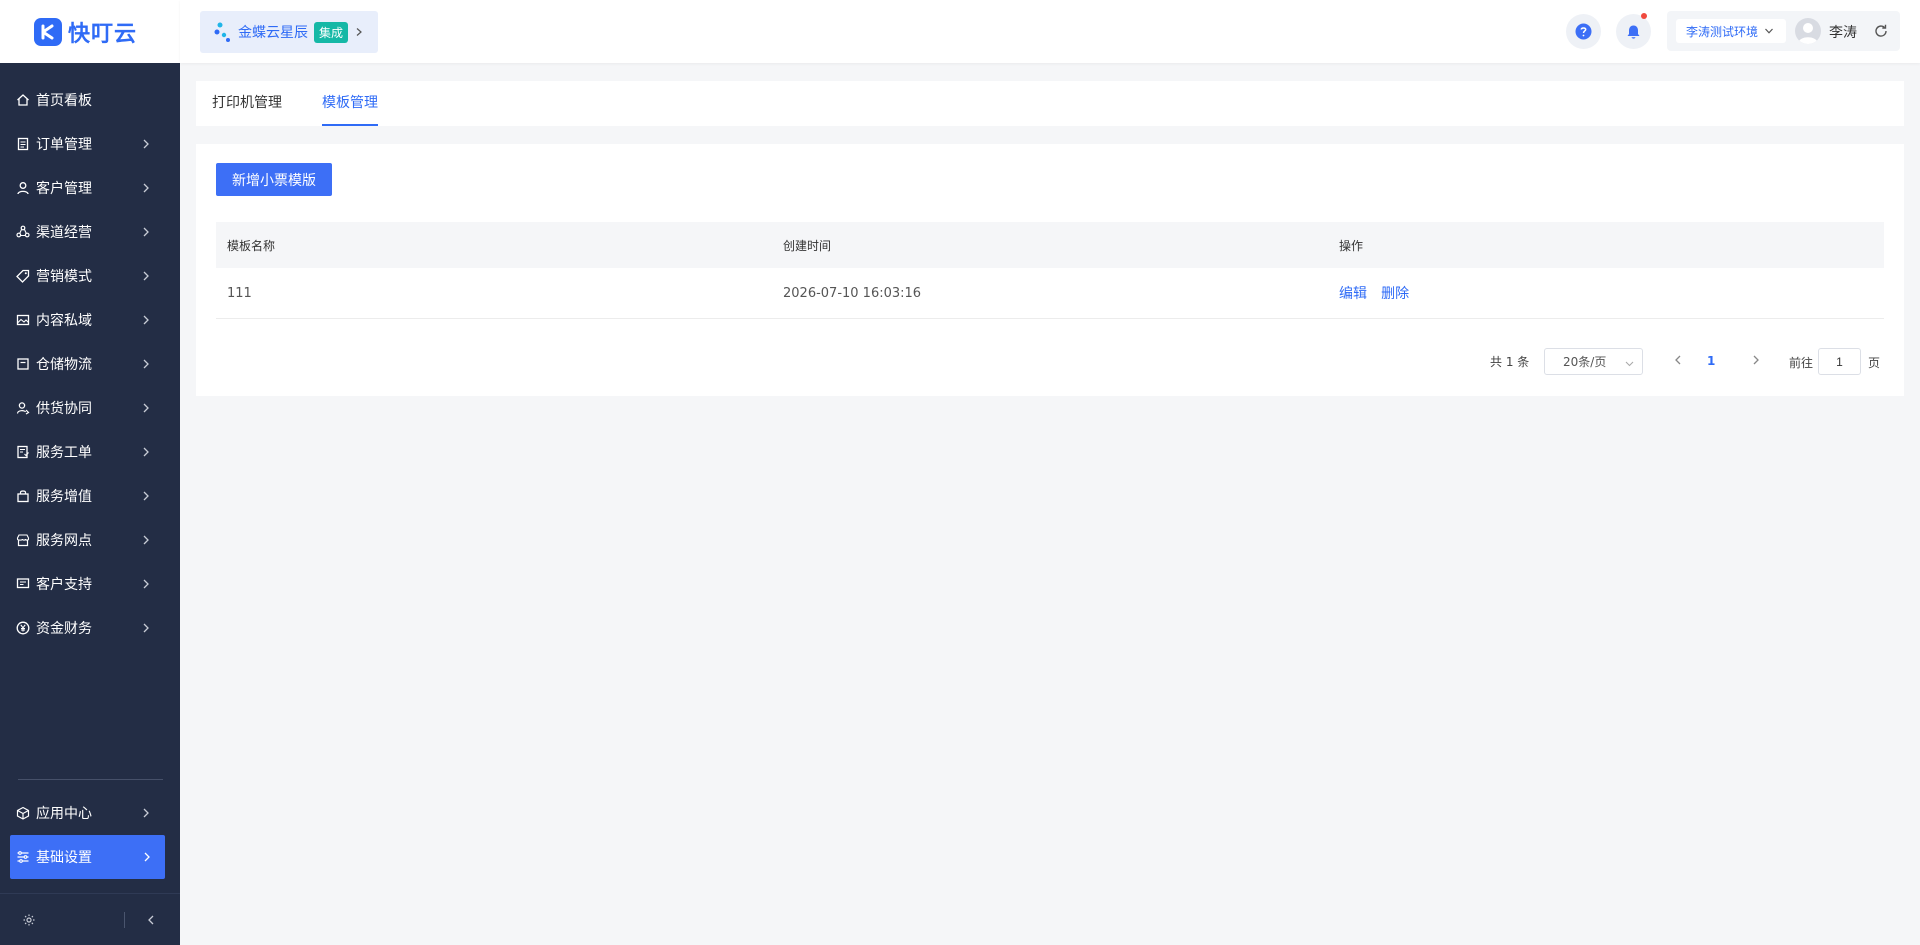 The width and height of the screenshot is (1920, 945). I want to click on sidebar-item-label: 基础设置, so click(64, 858).